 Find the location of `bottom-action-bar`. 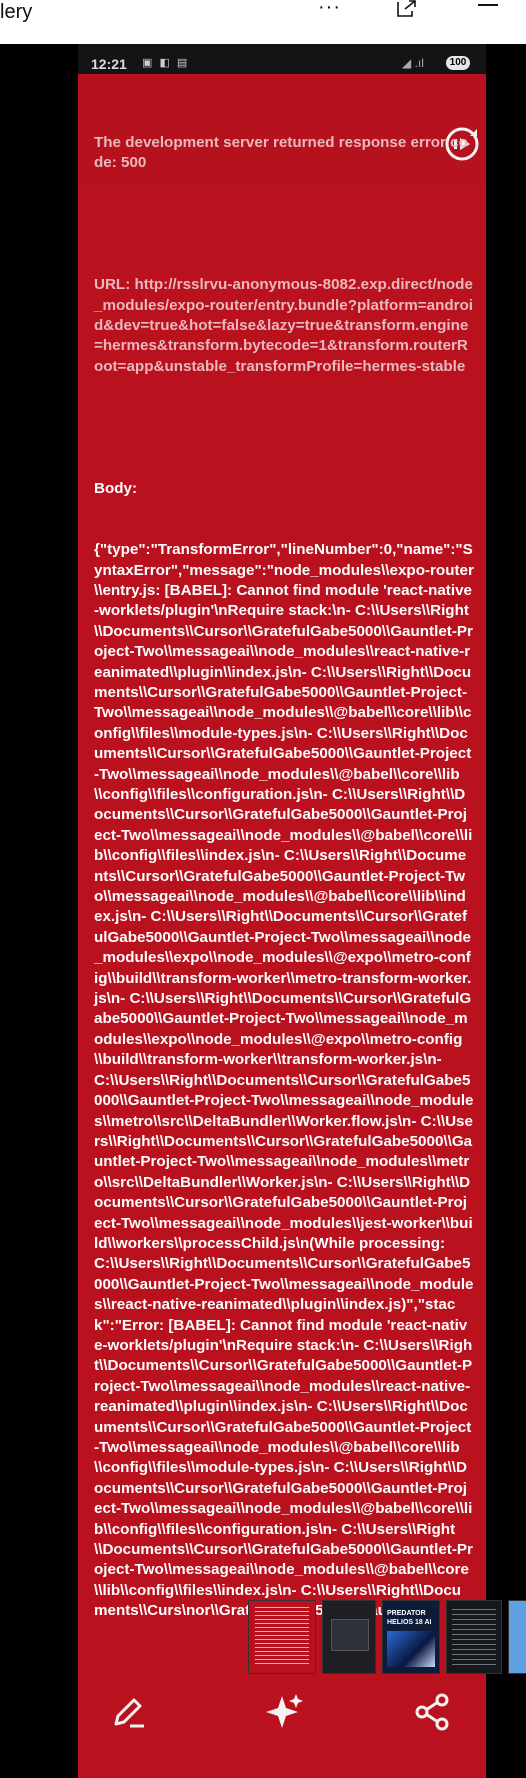

bottom-action-bar is located at coordinates (263, 1734).